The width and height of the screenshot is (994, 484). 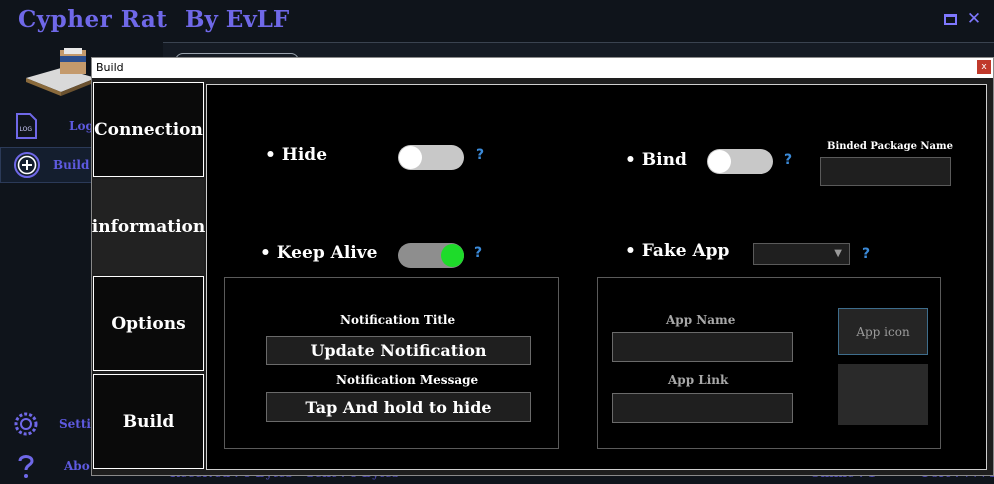 I want to click on logo-icon, so click(x=61, y=72).